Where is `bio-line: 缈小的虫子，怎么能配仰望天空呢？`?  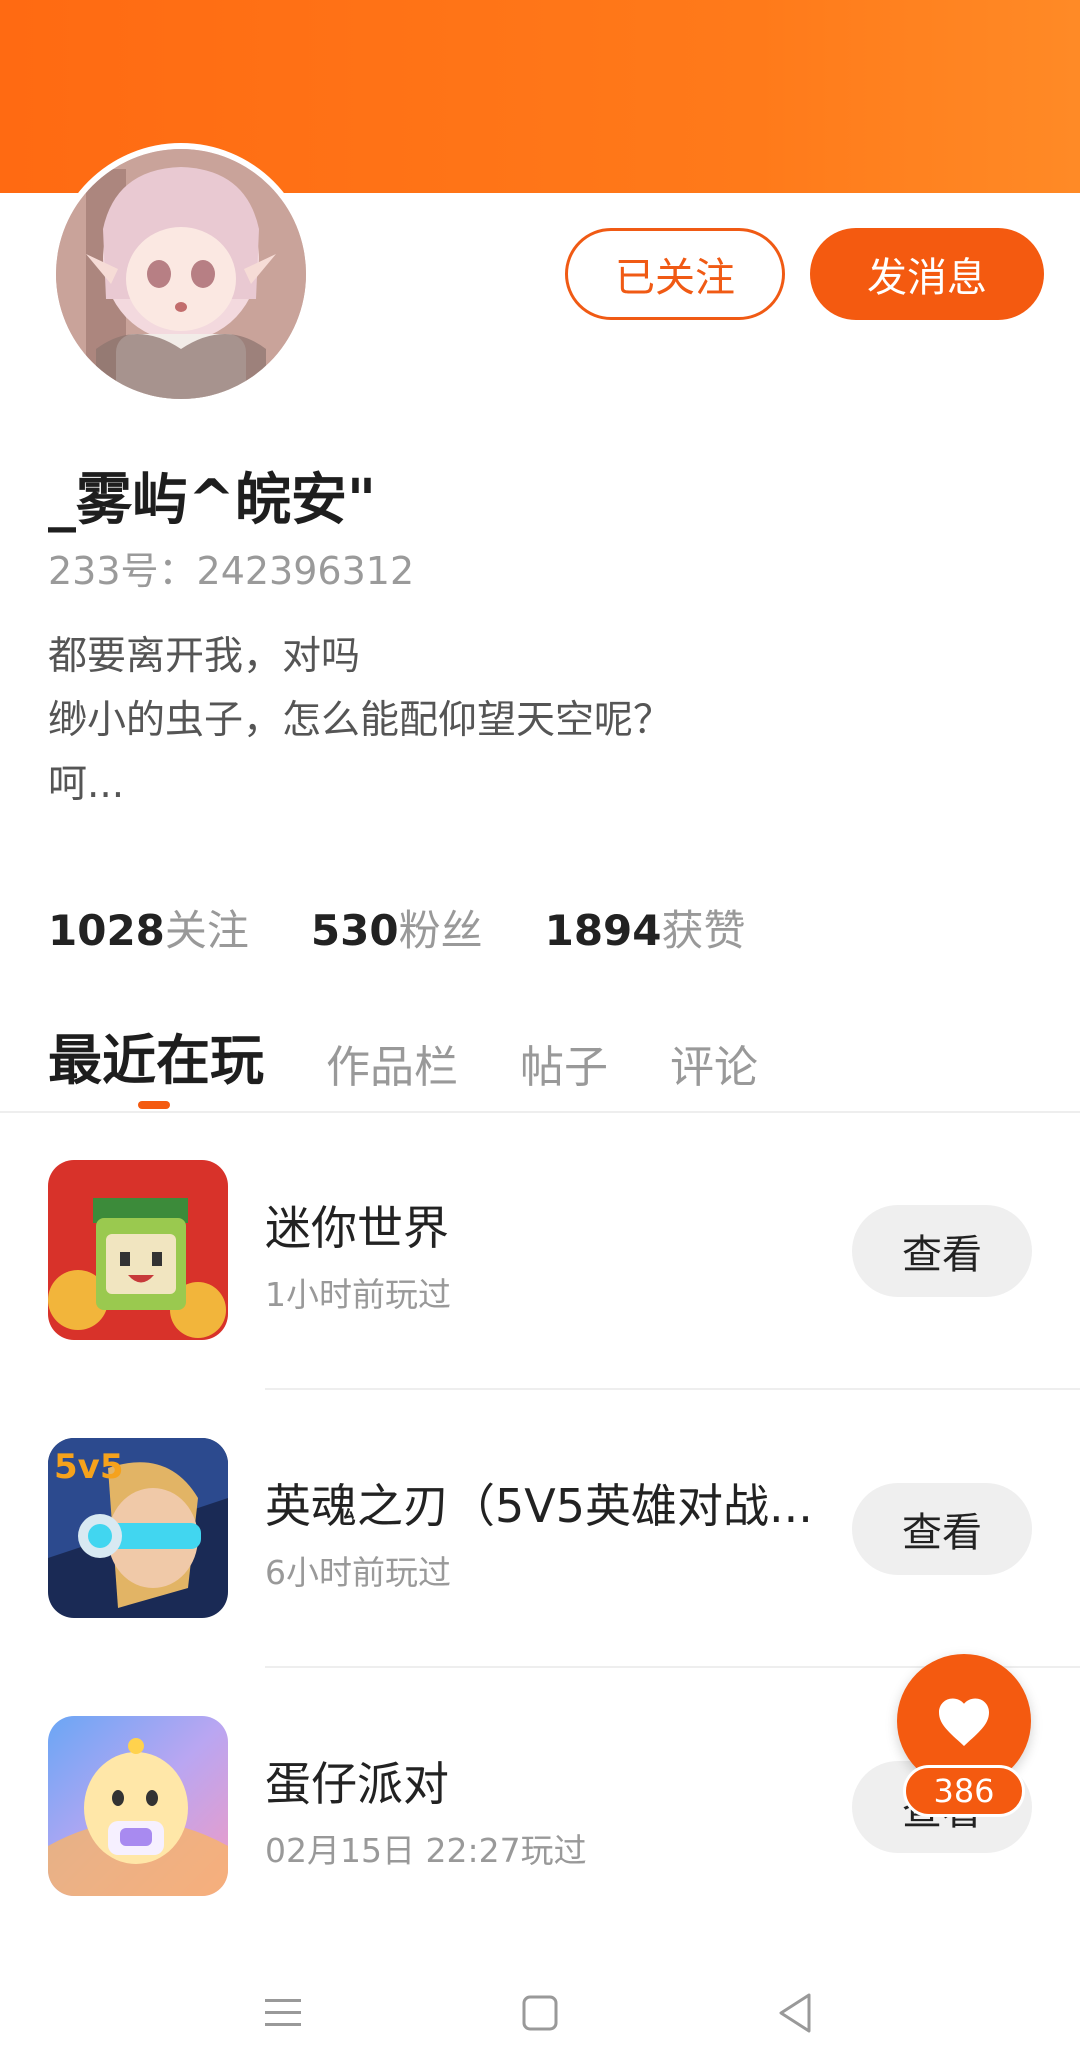
bio-line: 缈小的虫子，怎么能配仰望天空呢？ is located at coordinates (360, 720).